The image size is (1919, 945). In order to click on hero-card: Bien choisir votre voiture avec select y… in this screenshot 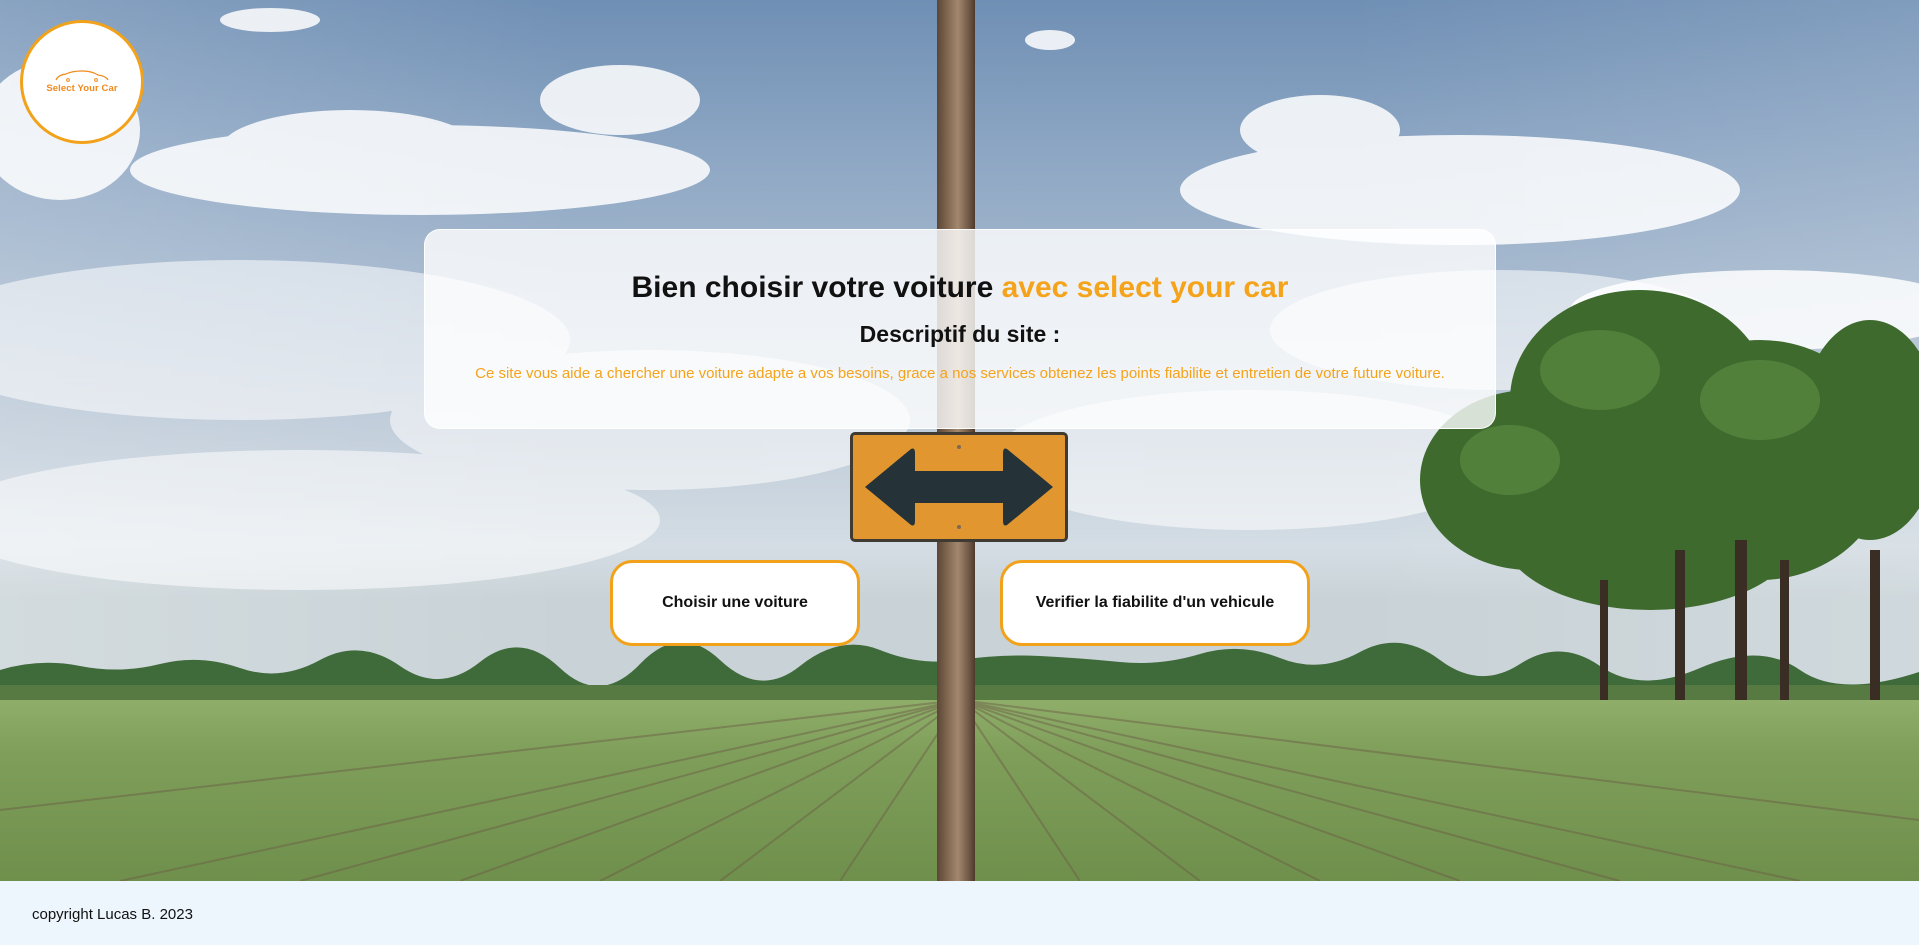, I will do `click(960, 329)`.